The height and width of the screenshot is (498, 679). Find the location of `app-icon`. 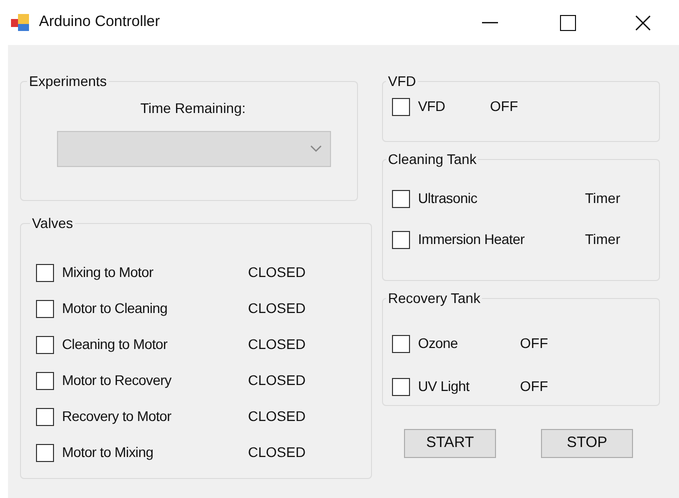

app-icon is located at coordinates (21, 23).